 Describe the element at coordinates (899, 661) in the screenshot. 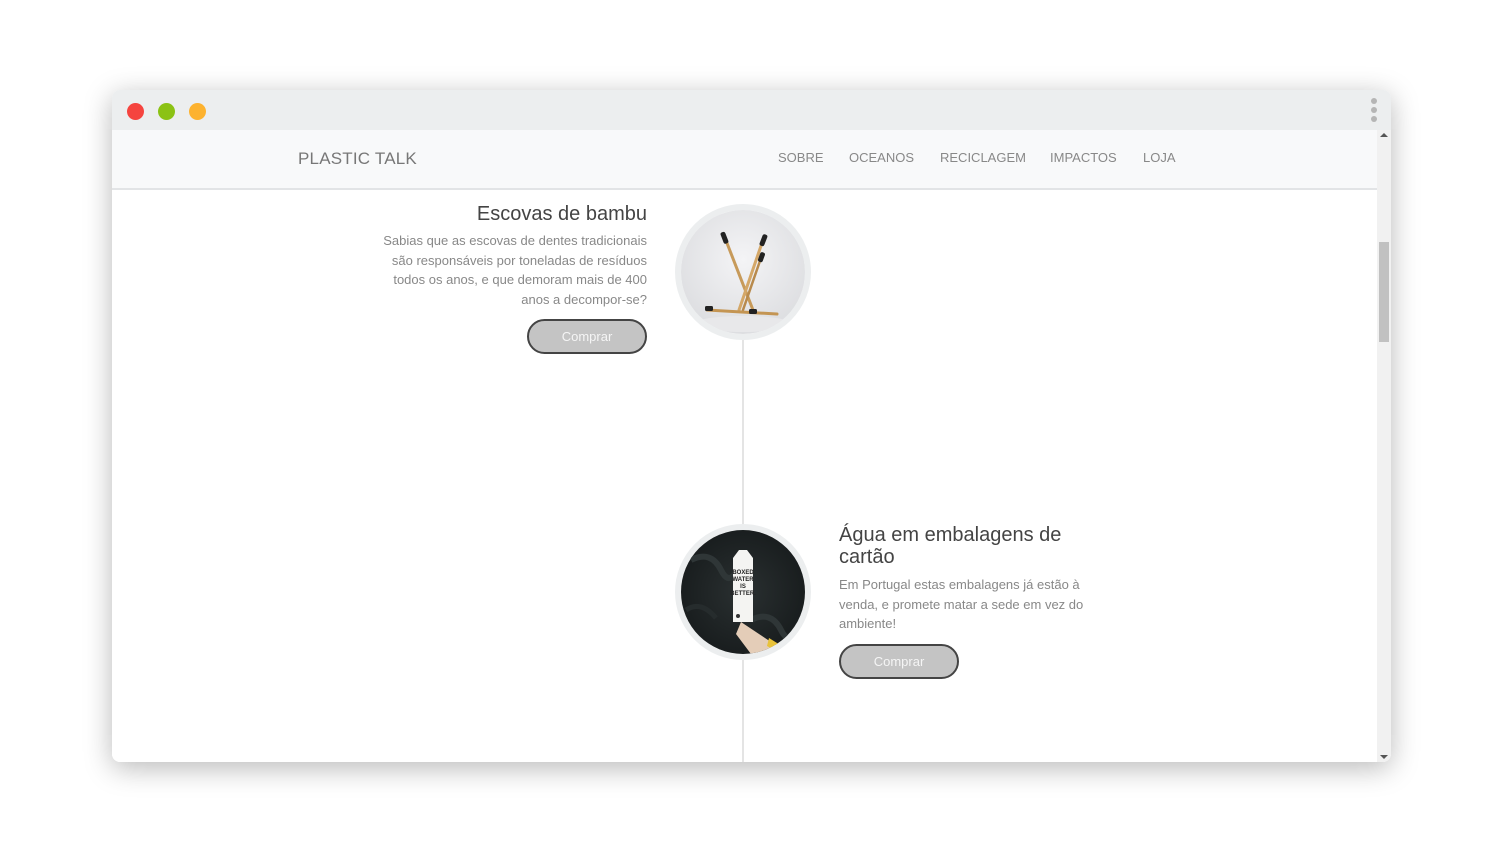

I see `buy-button-water: Comprar` at that location.